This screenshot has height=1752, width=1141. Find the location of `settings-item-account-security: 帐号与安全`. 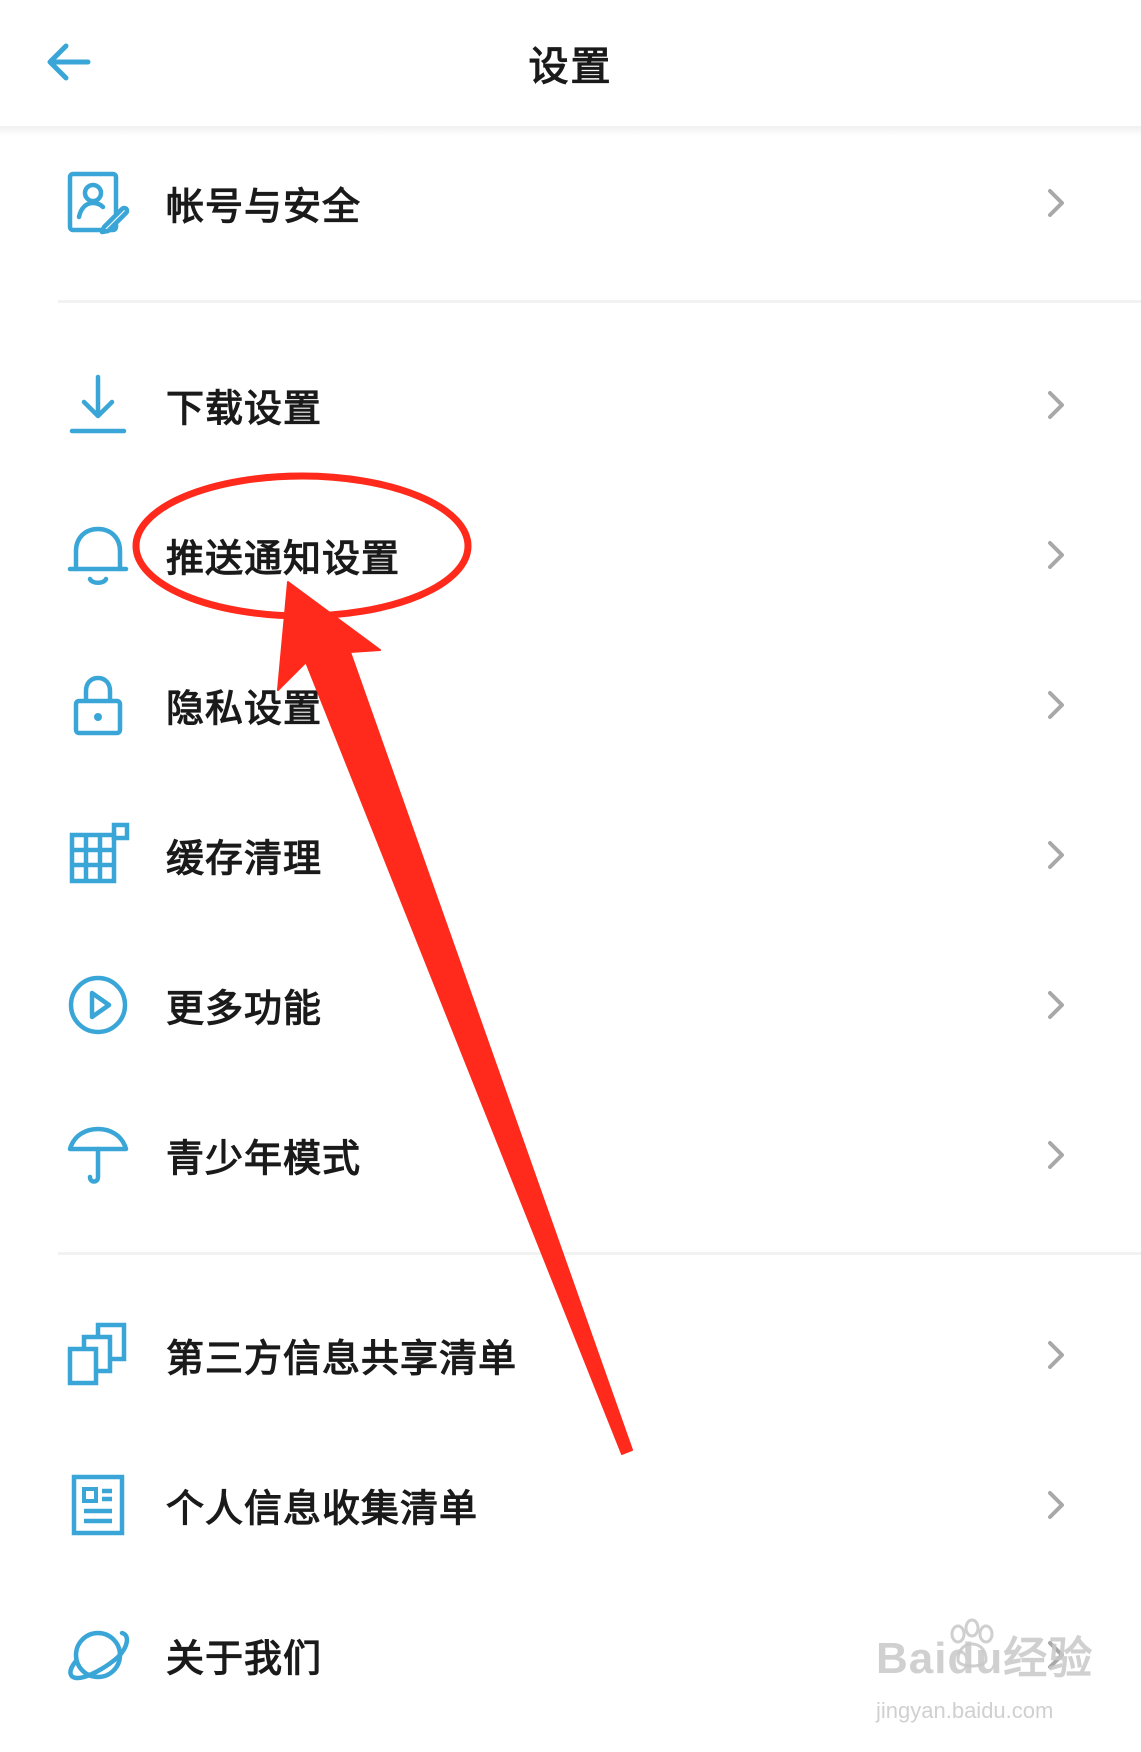

settings-item-account-security: 帐号与安全 is located at coordinates (570, 203).